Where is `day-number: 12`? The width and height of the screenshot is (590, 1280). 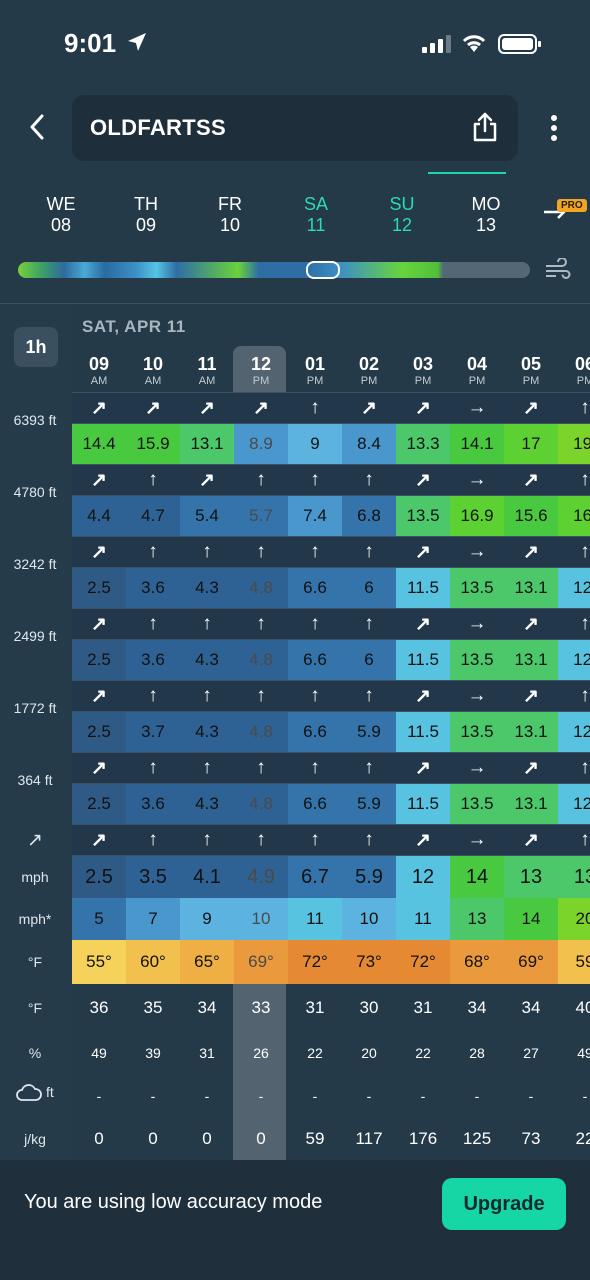
day-number: 12 is located at coordinates (402, 225).